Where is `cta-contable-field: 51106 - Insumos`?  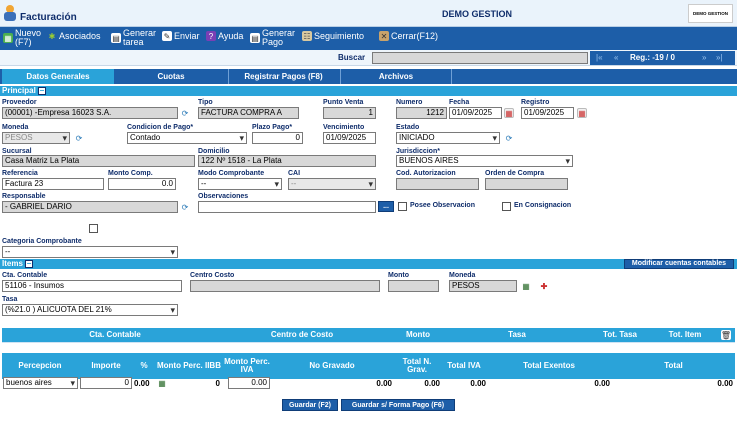 cta-contable-field: 51106 - Insumos is located at coordinates (92, 286).